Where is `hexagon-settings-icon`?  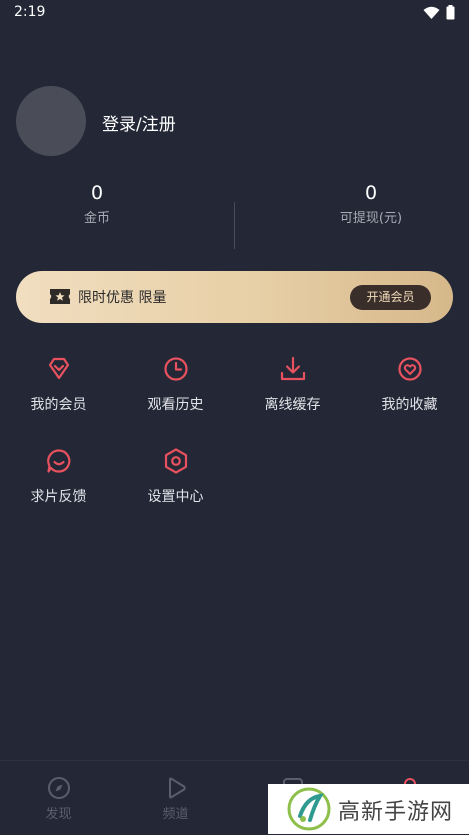 hexagon-settings-icon is located at coordinates (176, 461).